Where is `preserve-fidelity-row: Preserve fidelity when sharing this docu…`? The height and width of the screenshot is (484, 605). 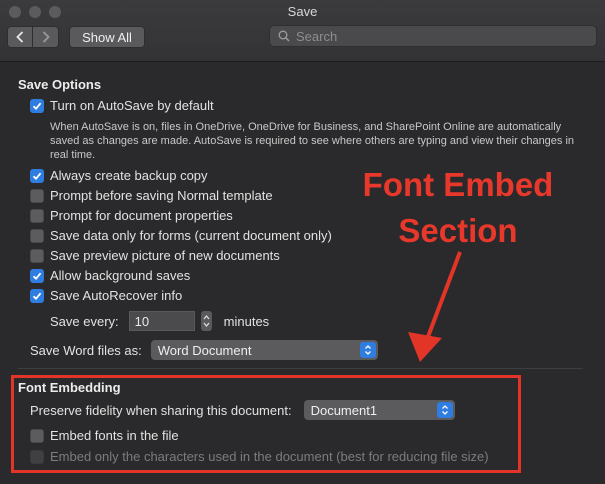 preserve-fidelity-row: Preserve fidelity when sharing this docu… is located at coordinates (242, 410).